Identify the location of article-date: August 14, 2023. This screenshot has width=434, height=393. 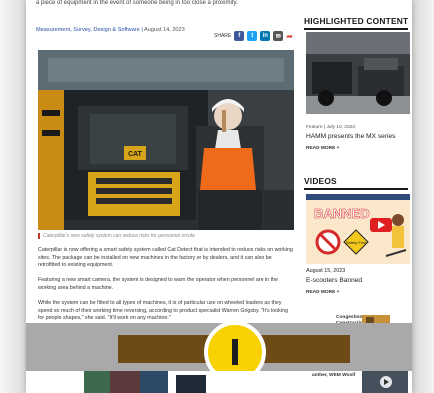
(164, 30).